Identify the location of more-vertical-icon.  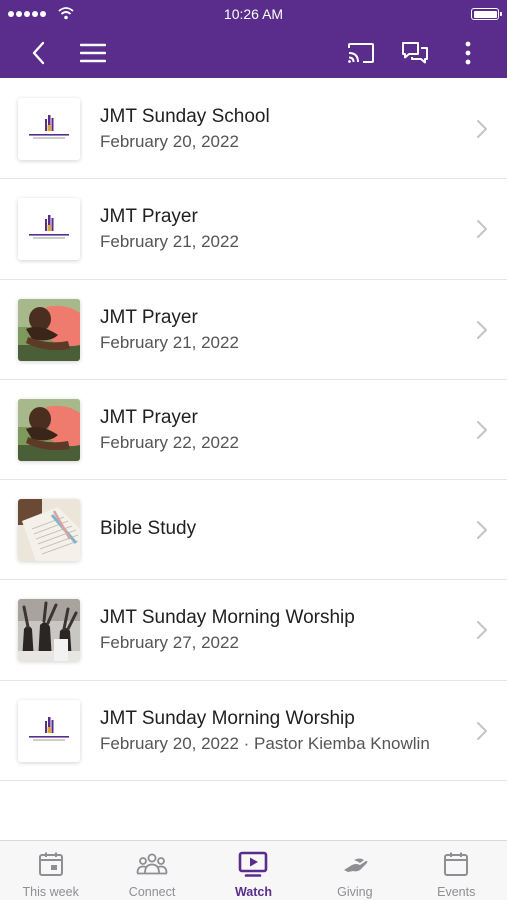
(468, 53).